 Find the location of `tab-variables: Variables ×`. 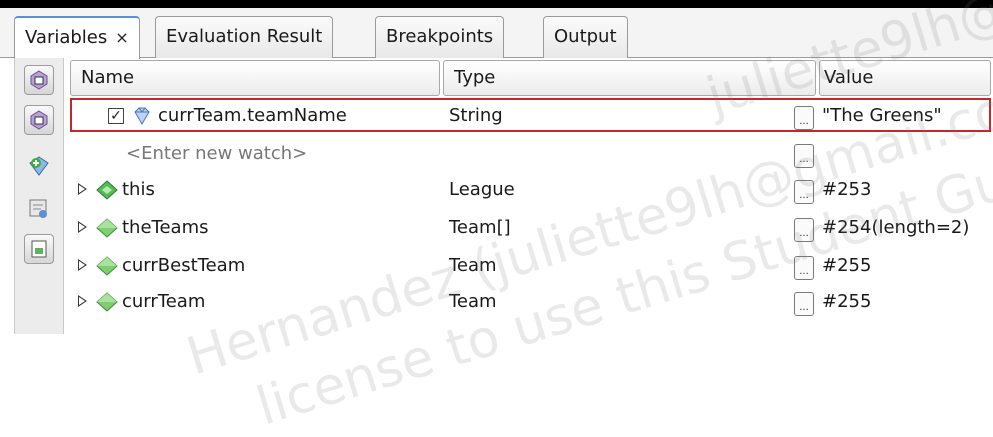

tab-variables: Variables × is located at coordinates (77, 37).